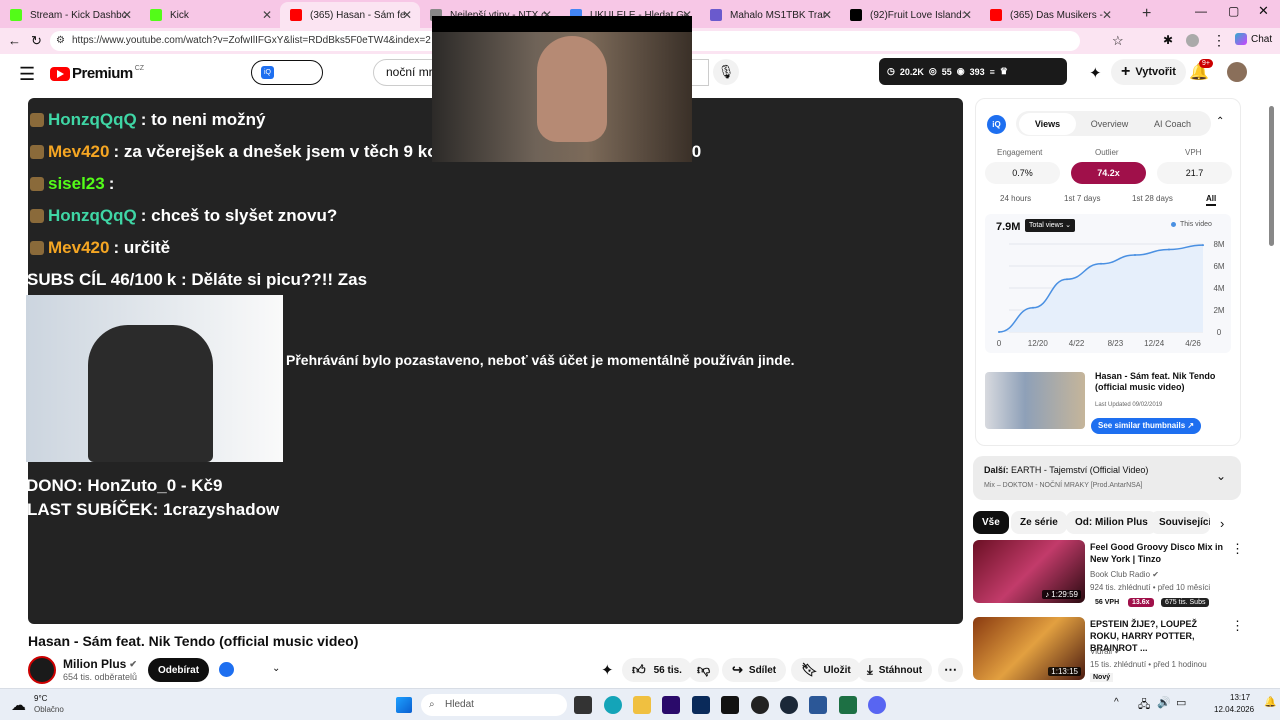  I want to click on chevron-right-icon: ›, so click(1222, 523).